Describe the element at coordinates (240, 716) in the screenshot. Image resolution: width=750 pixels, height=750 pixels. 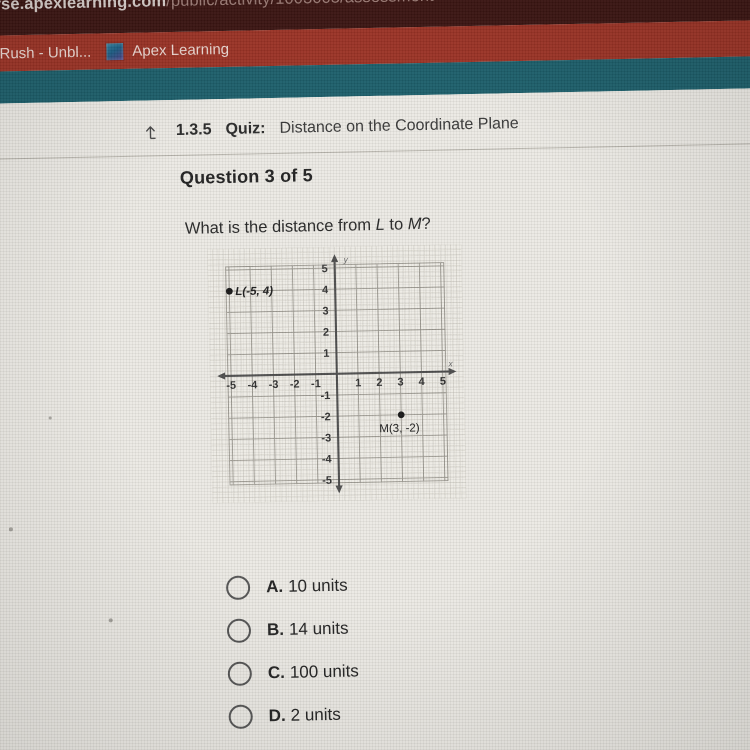
I see `radio-button-d` at that location.